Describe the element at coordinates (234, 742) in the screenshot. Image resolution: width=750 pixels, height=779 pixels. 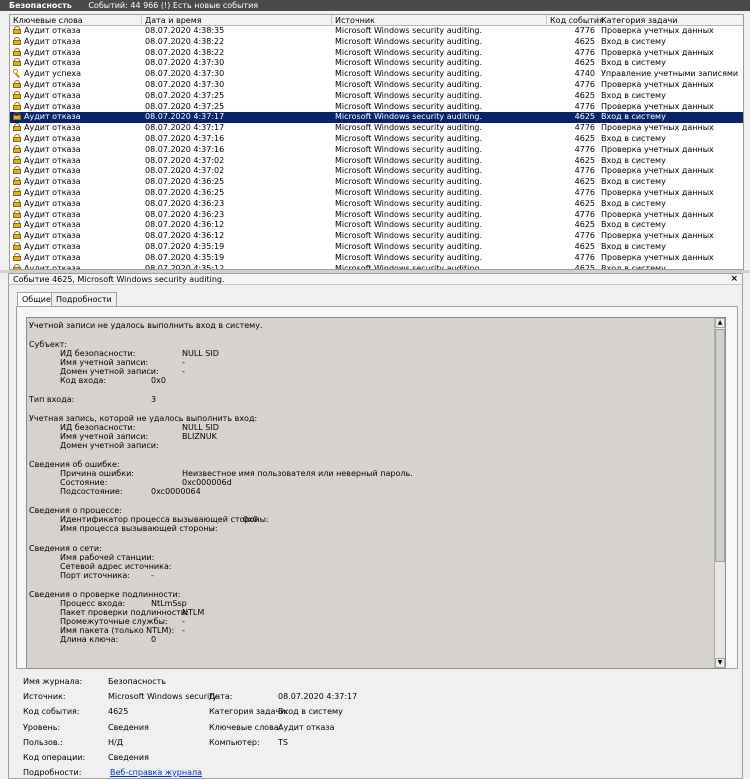
I see `prop-computer-label: Компьютер:` at that location.